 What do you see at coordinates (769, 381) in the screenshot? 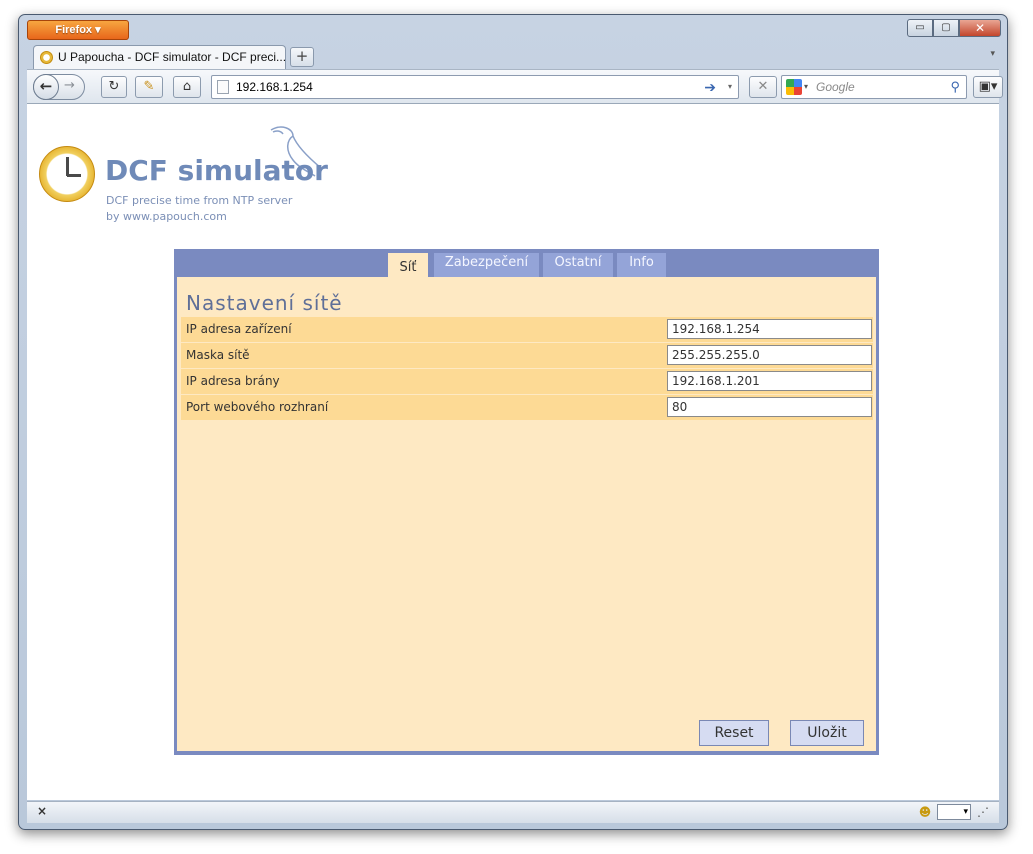
I see `gateway-input: 192.168.1.201` at bounding box center [769, 381].